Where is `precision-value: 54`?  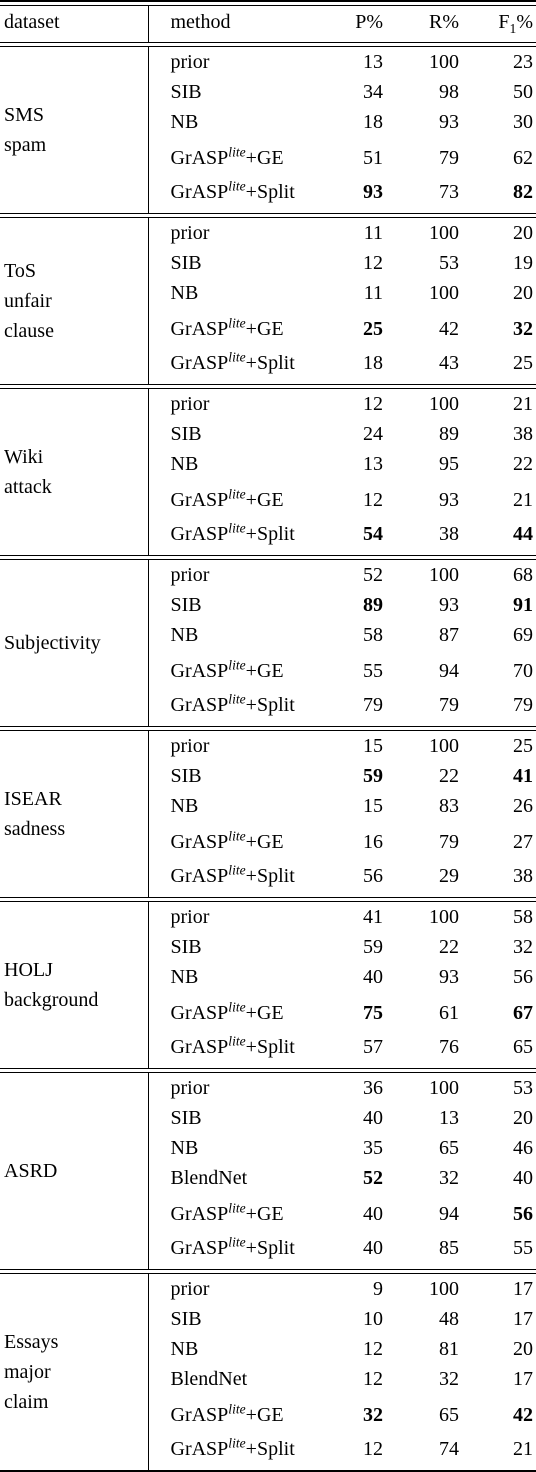 precision-value: 54 is located at coordinates (373, 534).